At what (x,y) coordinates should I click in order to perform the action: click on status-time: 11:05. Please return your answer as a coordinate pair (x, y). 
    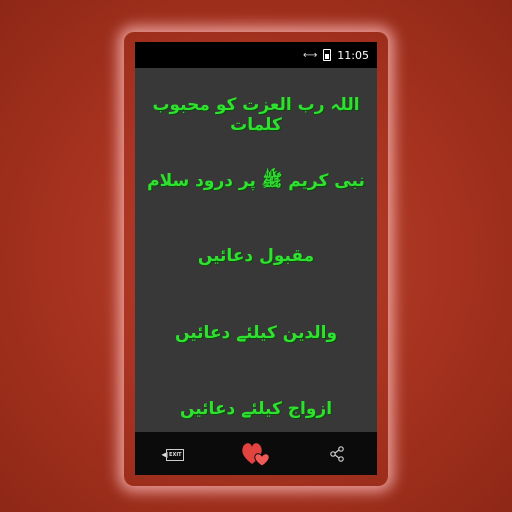
    Looking at the image, I should click on (353, 55).